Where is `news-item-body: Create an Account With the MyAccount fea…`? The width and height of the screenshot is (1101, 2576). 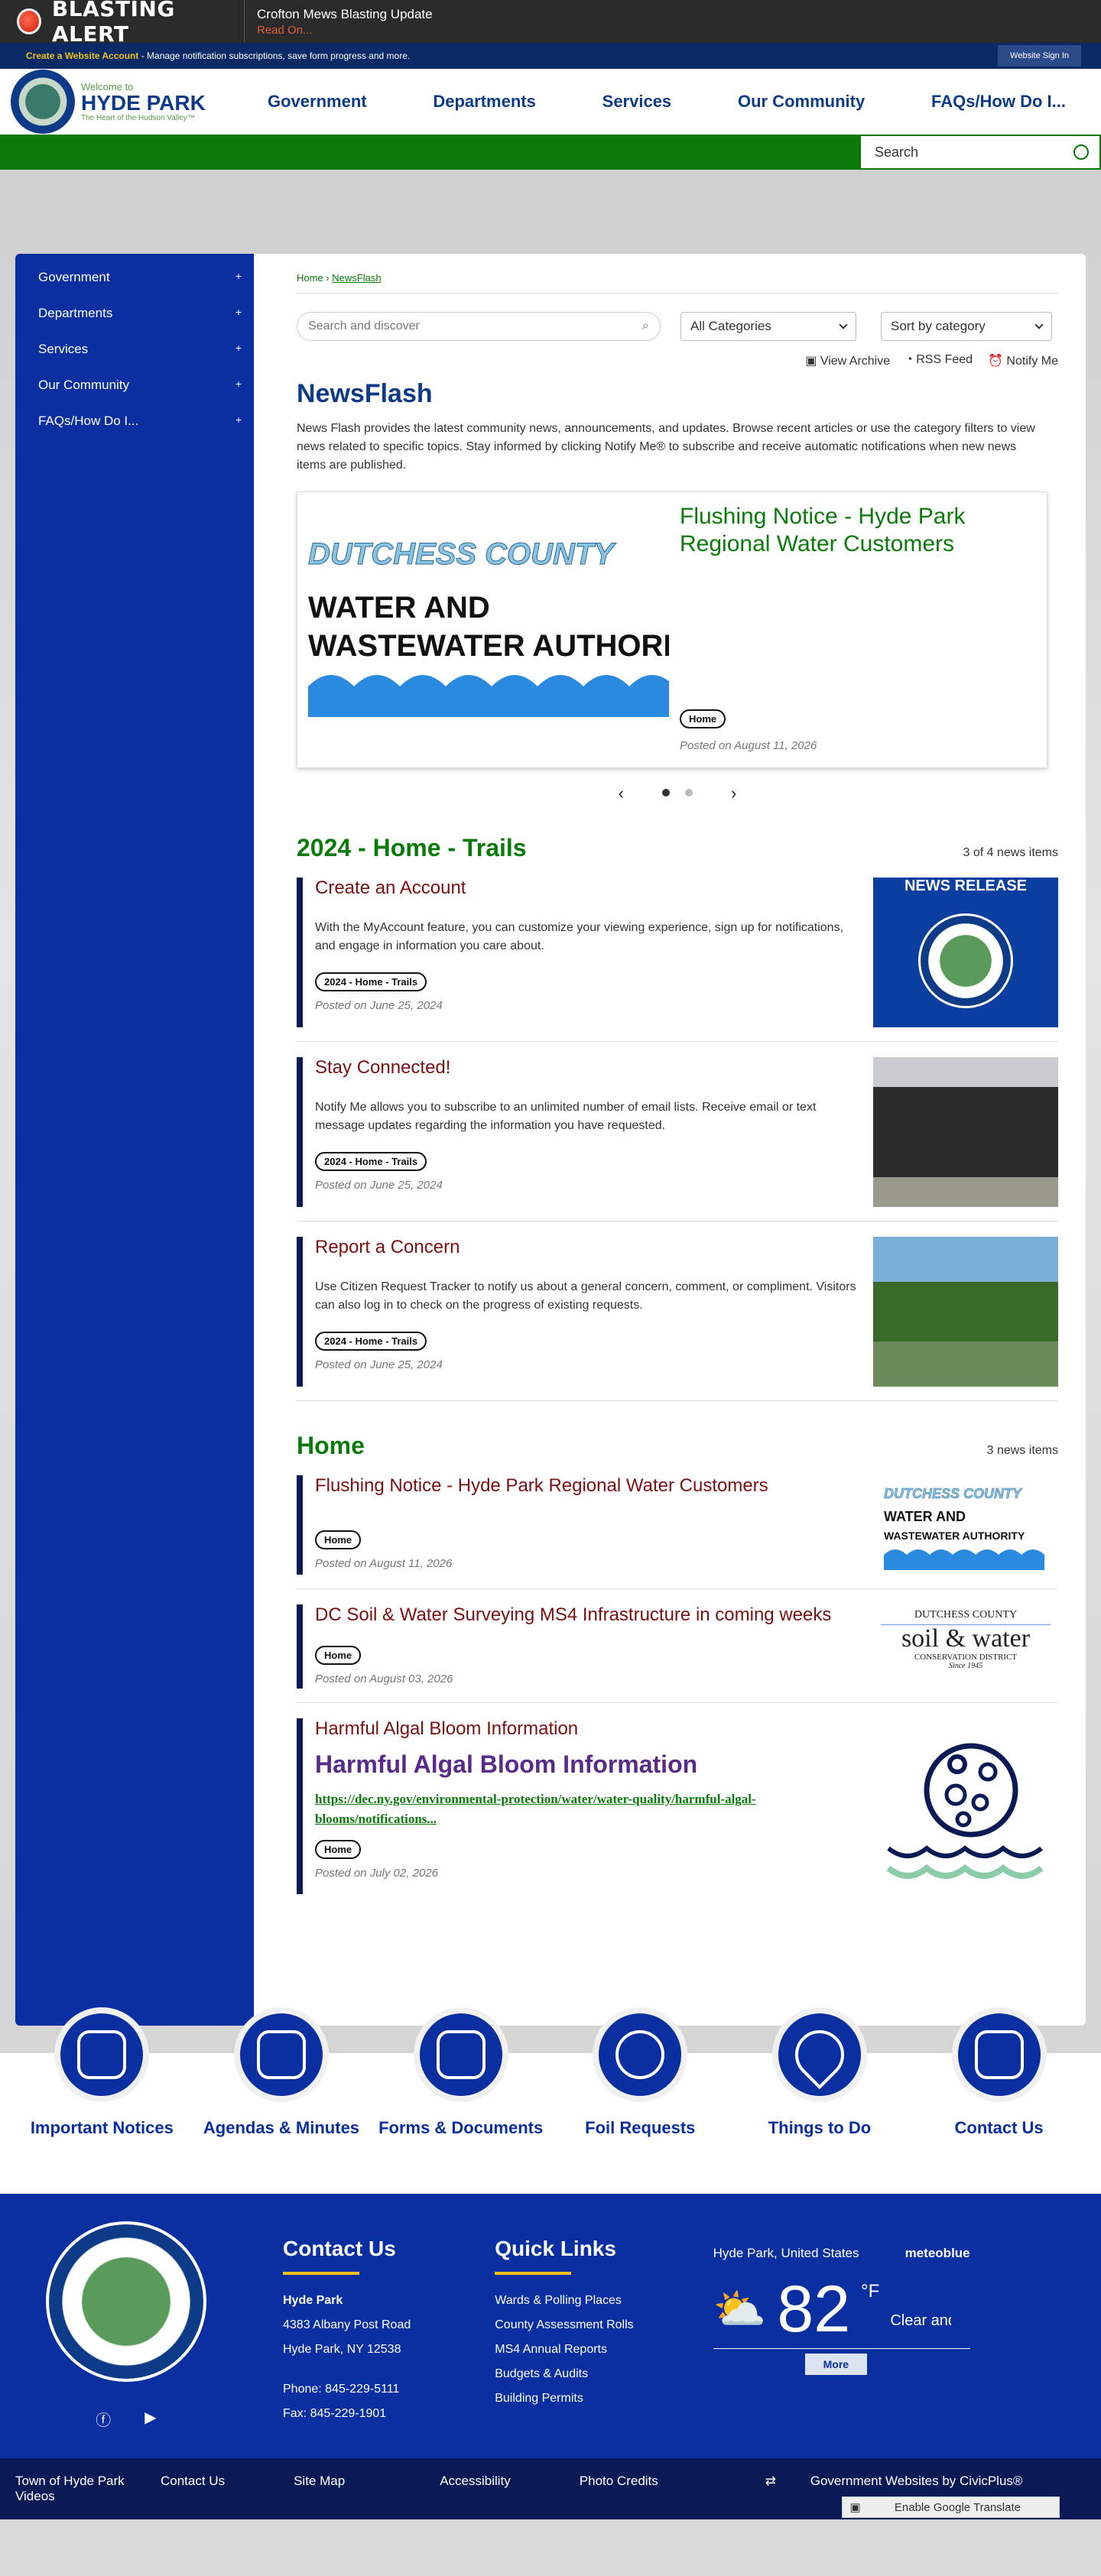
news-item-body: Create an Account With the MyAccount fea… is located at coordinates (579, 952).